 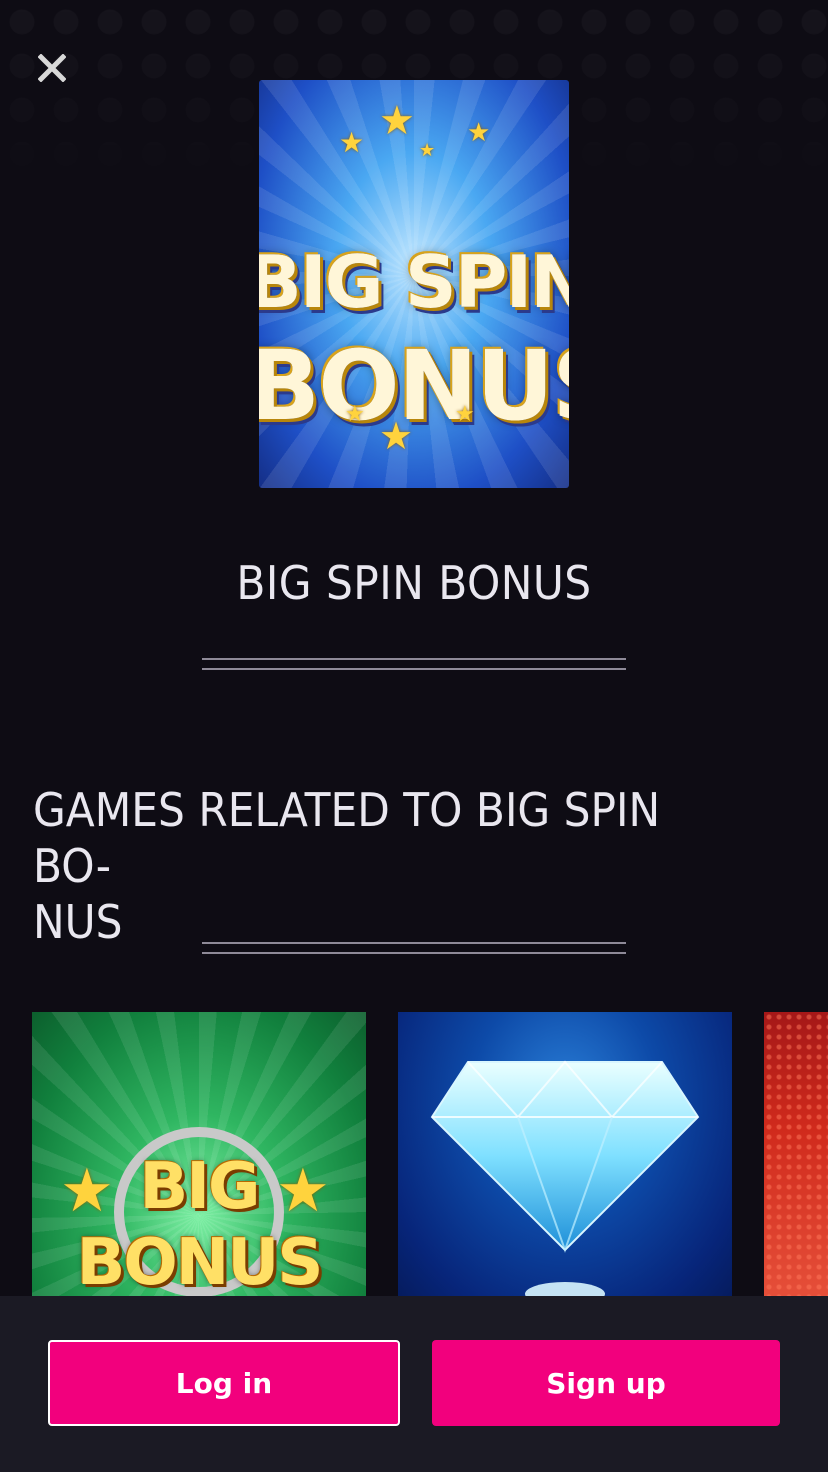 I want to click on close-icon, so click(x=52, y=68).